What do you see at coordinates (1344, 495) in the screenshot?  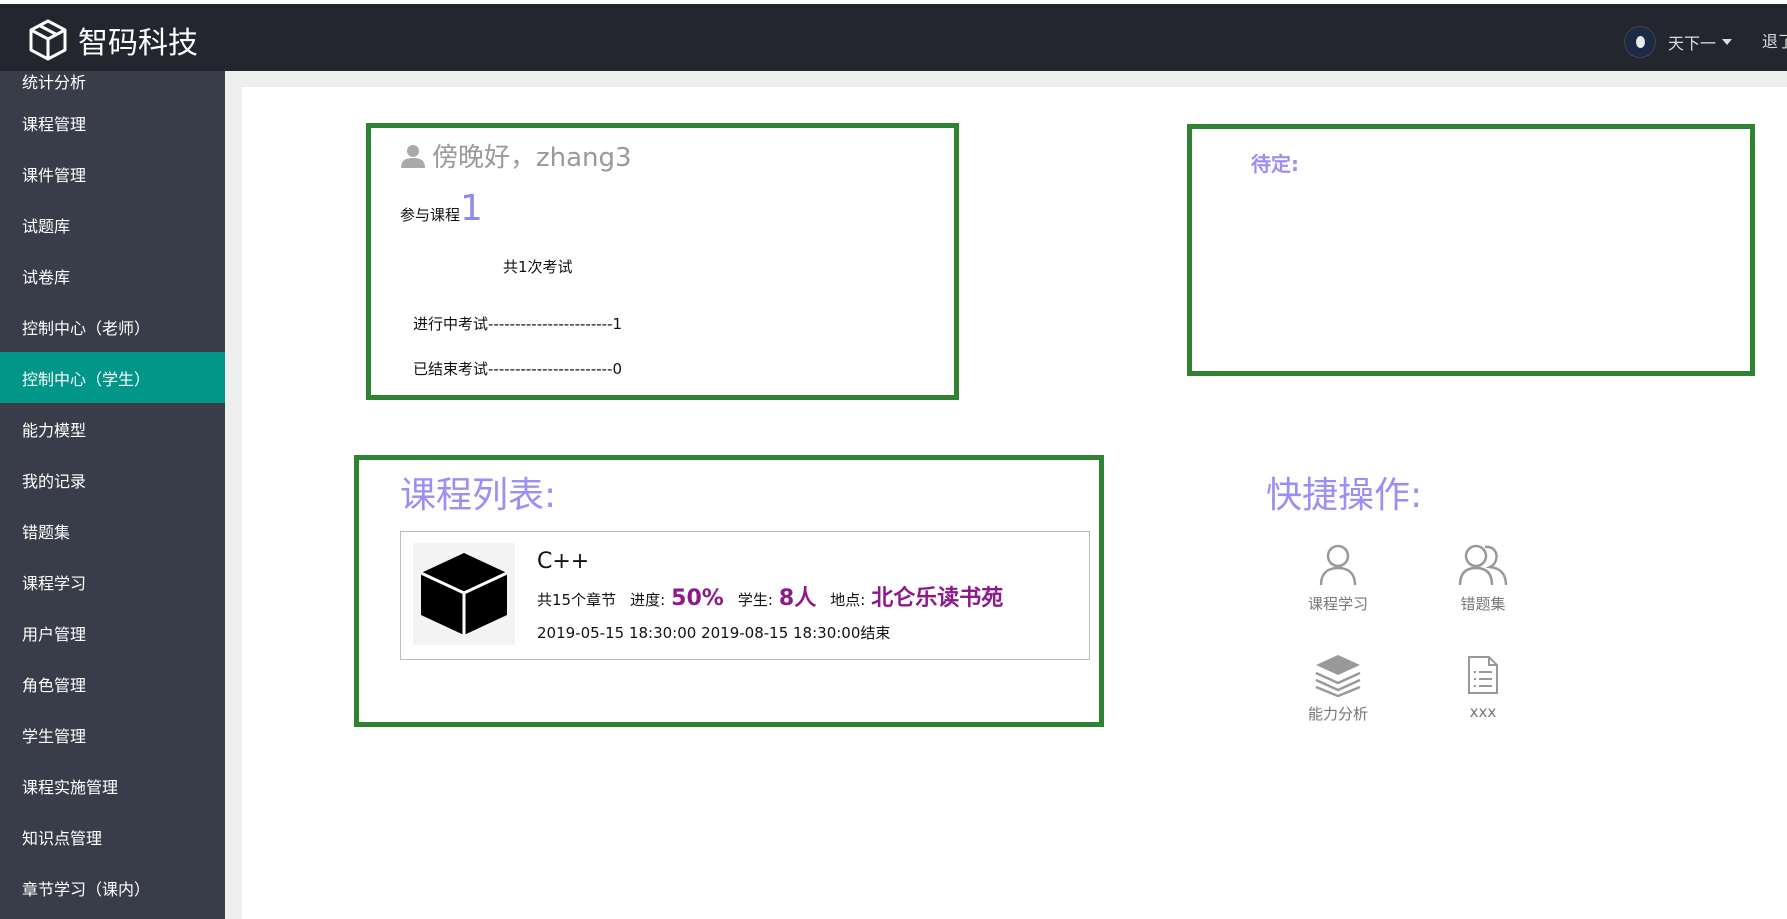 I see `quick-actions-title: 快捷操作:` at bounding box center [1344, 495].